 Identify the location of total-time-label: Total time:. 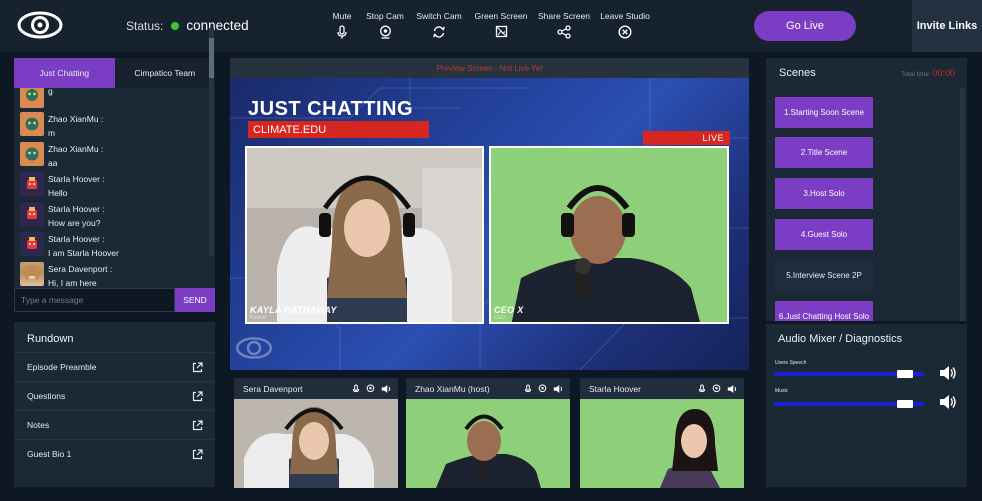
(916, 74).